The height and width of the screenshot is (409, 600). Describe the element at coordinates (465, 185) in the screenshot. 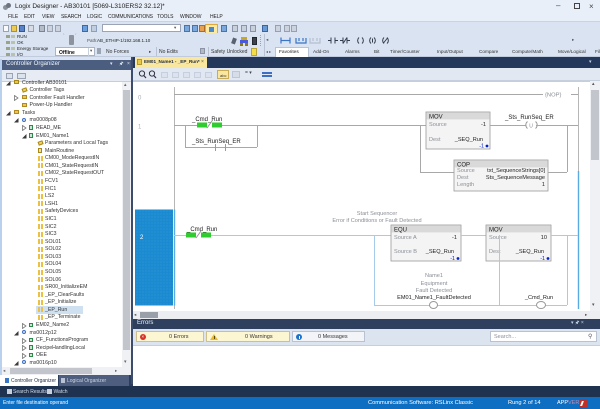

I see `svg-text: Length` at that location.